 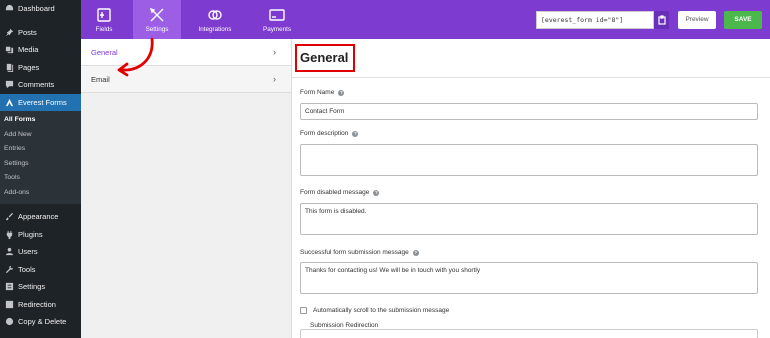 What do you see at coordinates (40, 252) in the screenshot?
I see `wp-menu-users: Users` at bounding box center [40, 252].